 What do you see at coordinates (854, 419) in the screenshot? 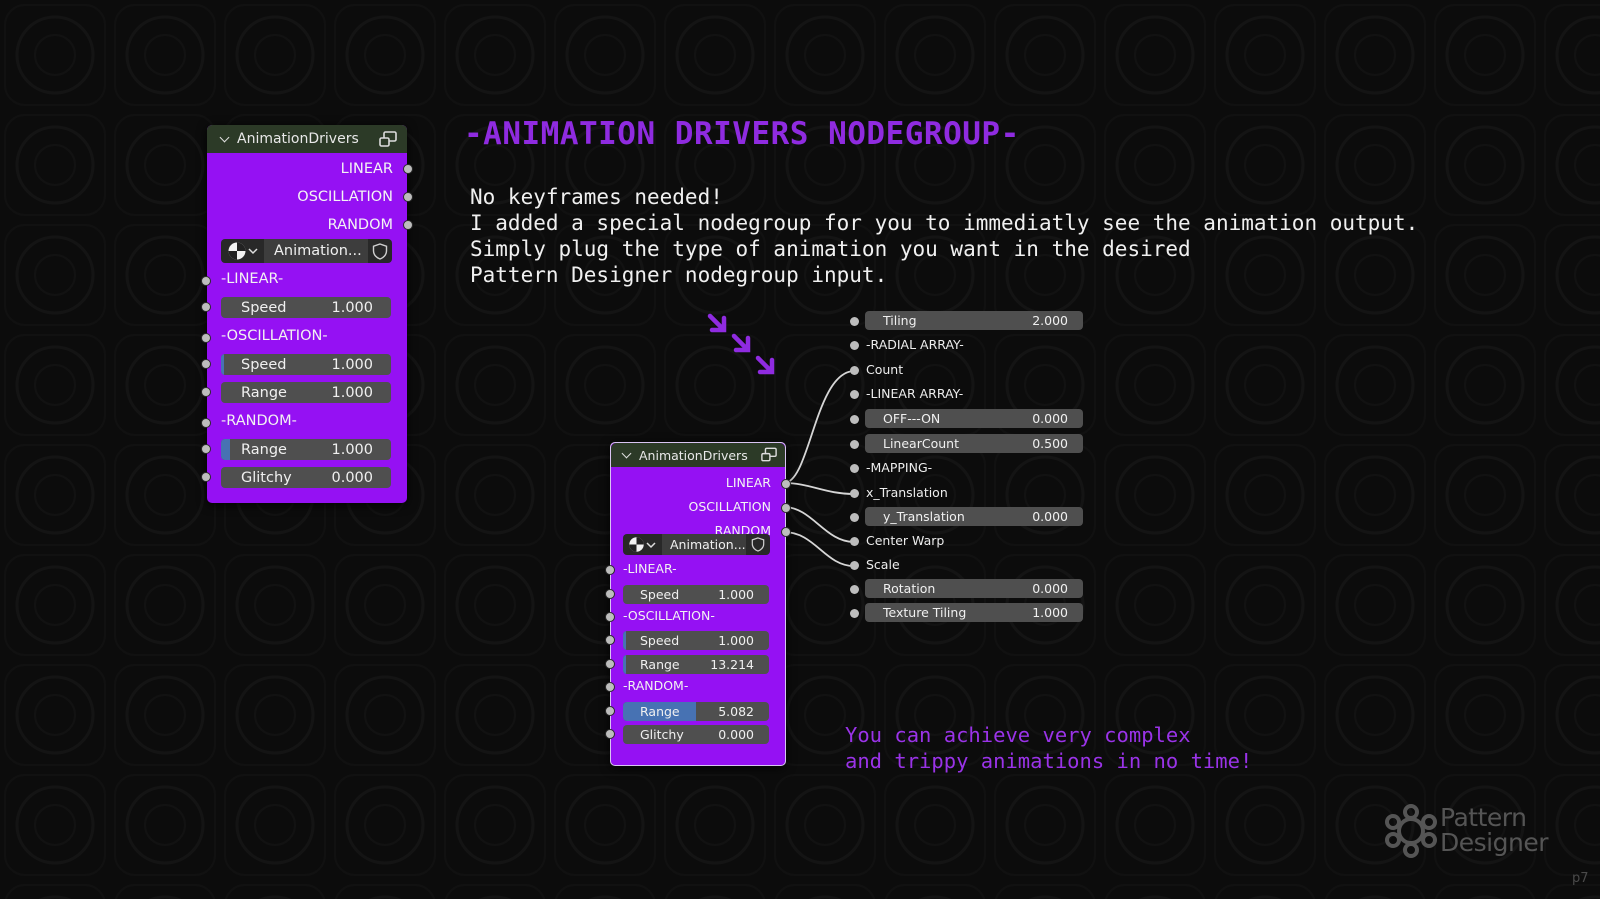
I see `input-socket-off-on` at bounding box center [854, 419].